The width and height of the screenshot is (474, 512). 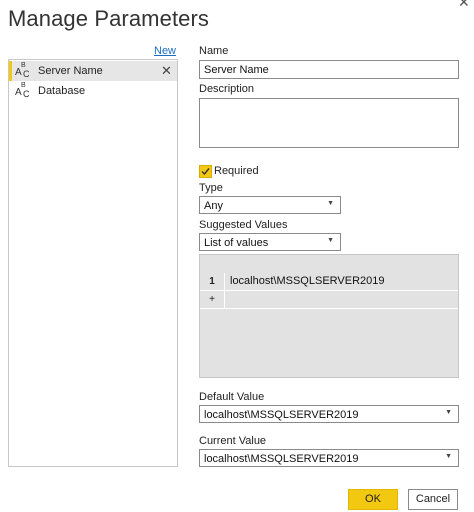 I want to click on default-value-dropdown-value: localhost\MSSQLSERVER2019, so click(x=281, y=415).